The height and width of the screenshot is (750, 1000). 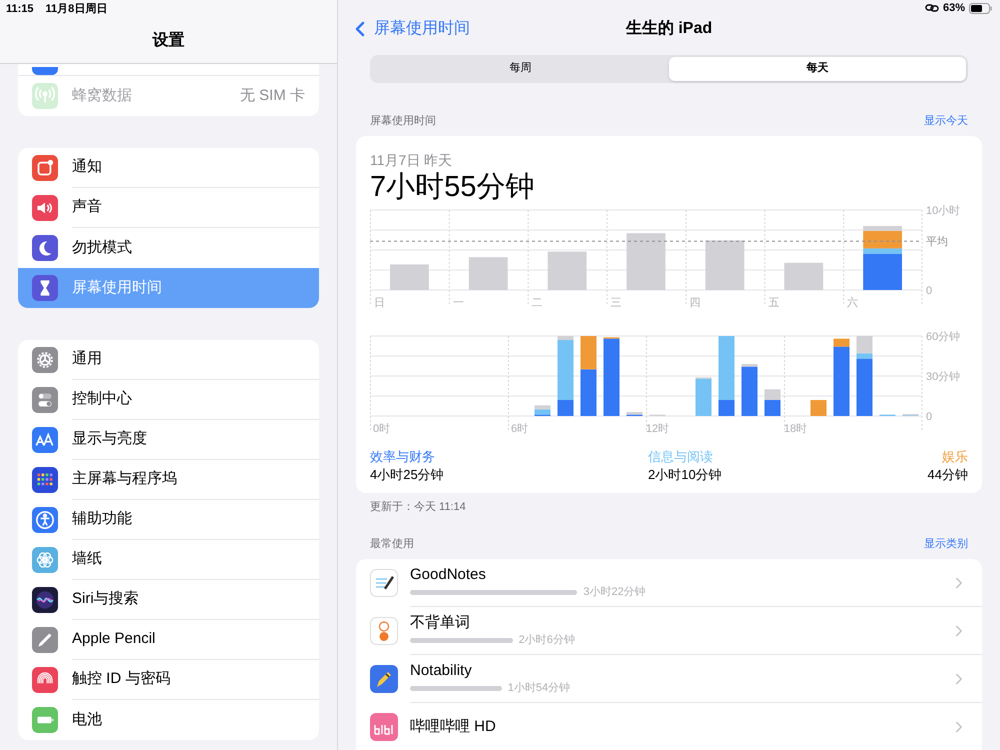 What do you see at coordinates (685, 475) in the screenshot?
I see `category-time: 2小时10分钟` at bounding box center [685, 475].